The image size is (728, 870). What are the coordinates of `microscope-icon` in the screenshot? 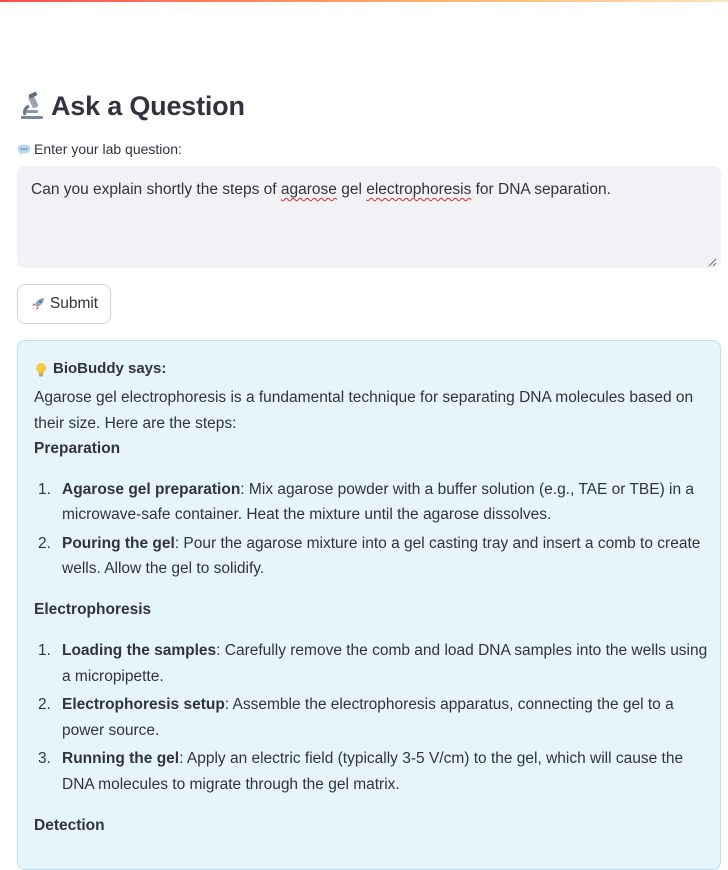 It's located at (32, 106).